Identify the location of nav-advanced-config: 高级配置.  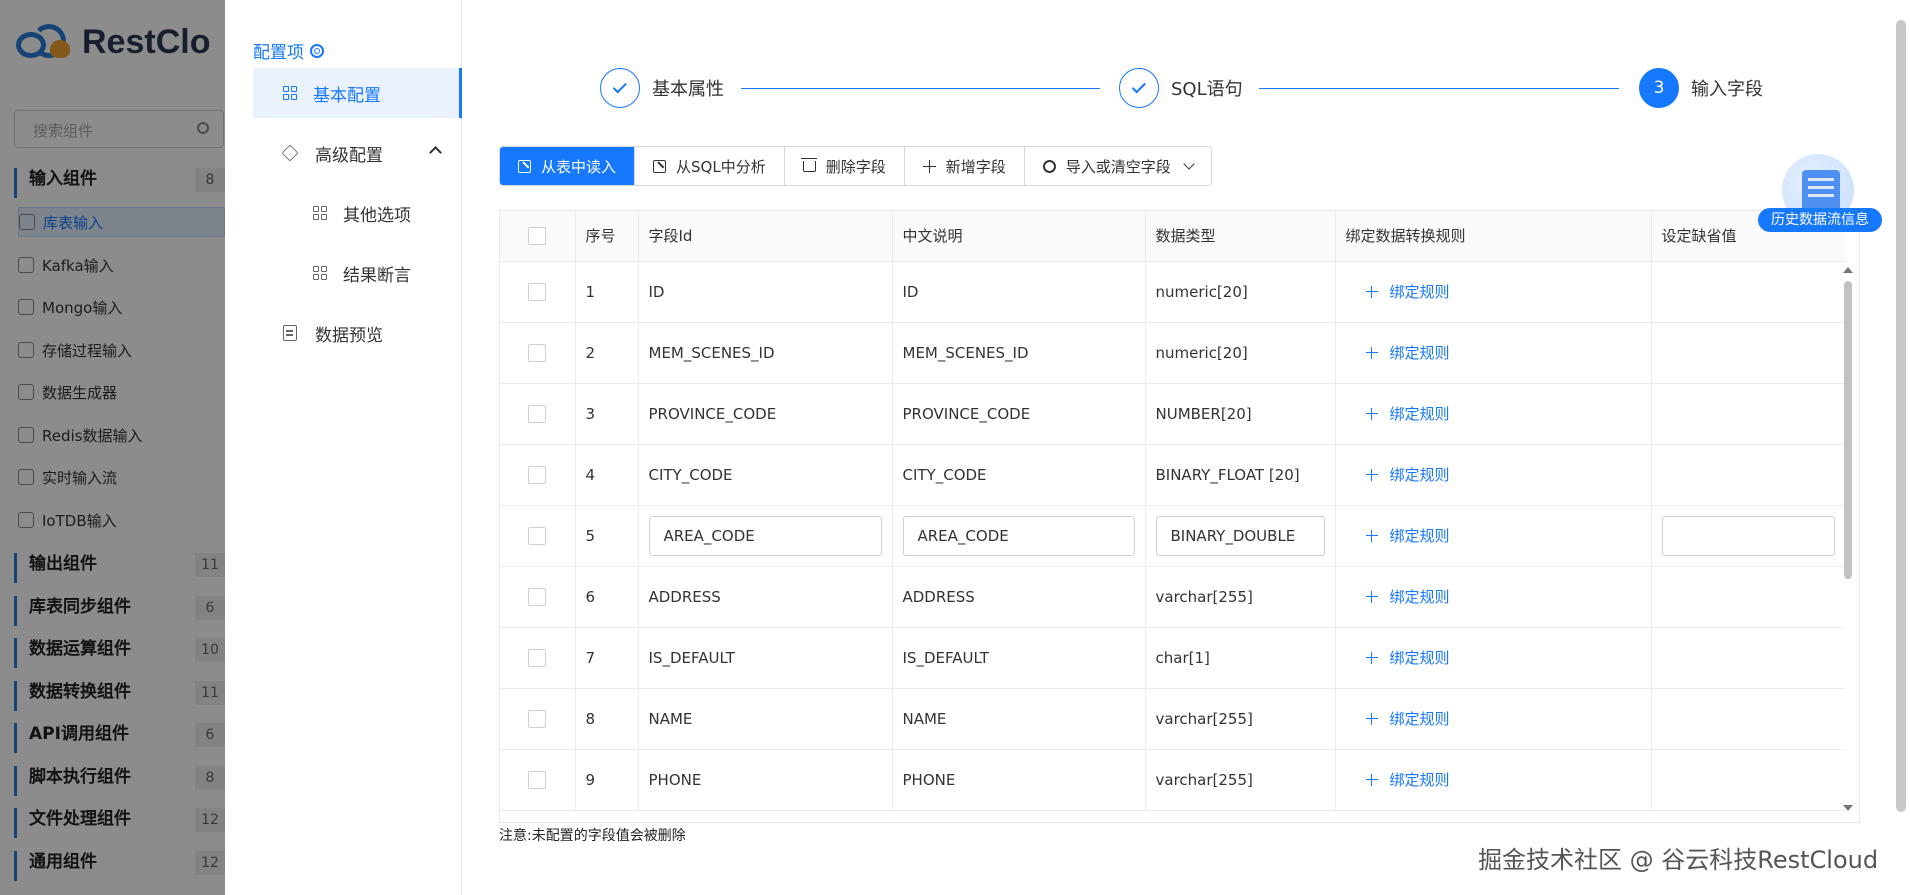
(371, 153).